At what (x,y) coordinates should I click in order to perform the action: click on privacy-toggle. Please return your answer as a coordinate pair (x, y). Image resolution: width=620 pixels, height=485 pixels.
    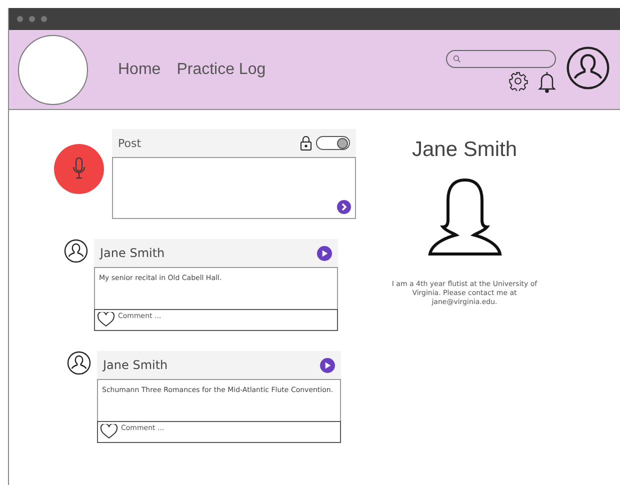
    Looking at the image, I should click on (333, 143).